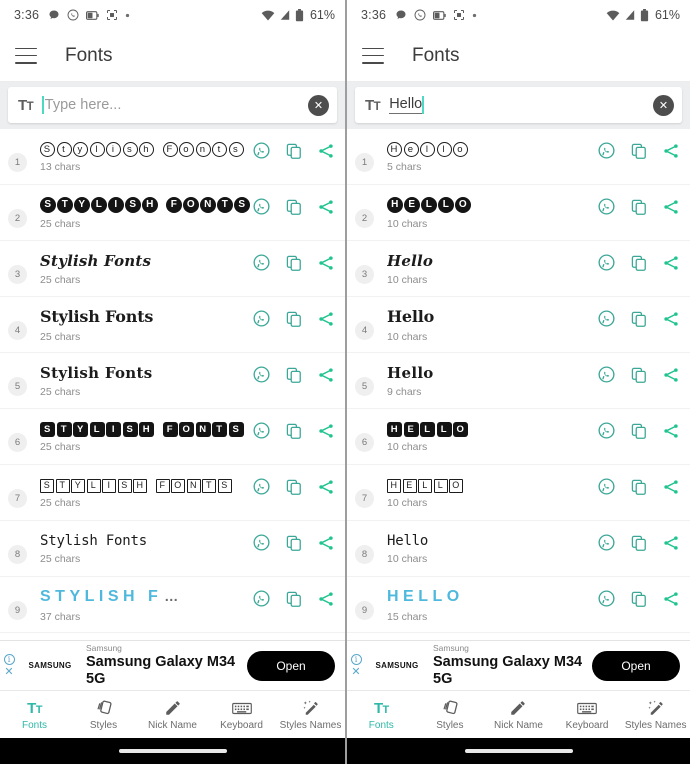  I want to click on font-list-item: 9 STYLISH F… 37 chars, so click(172, 605).